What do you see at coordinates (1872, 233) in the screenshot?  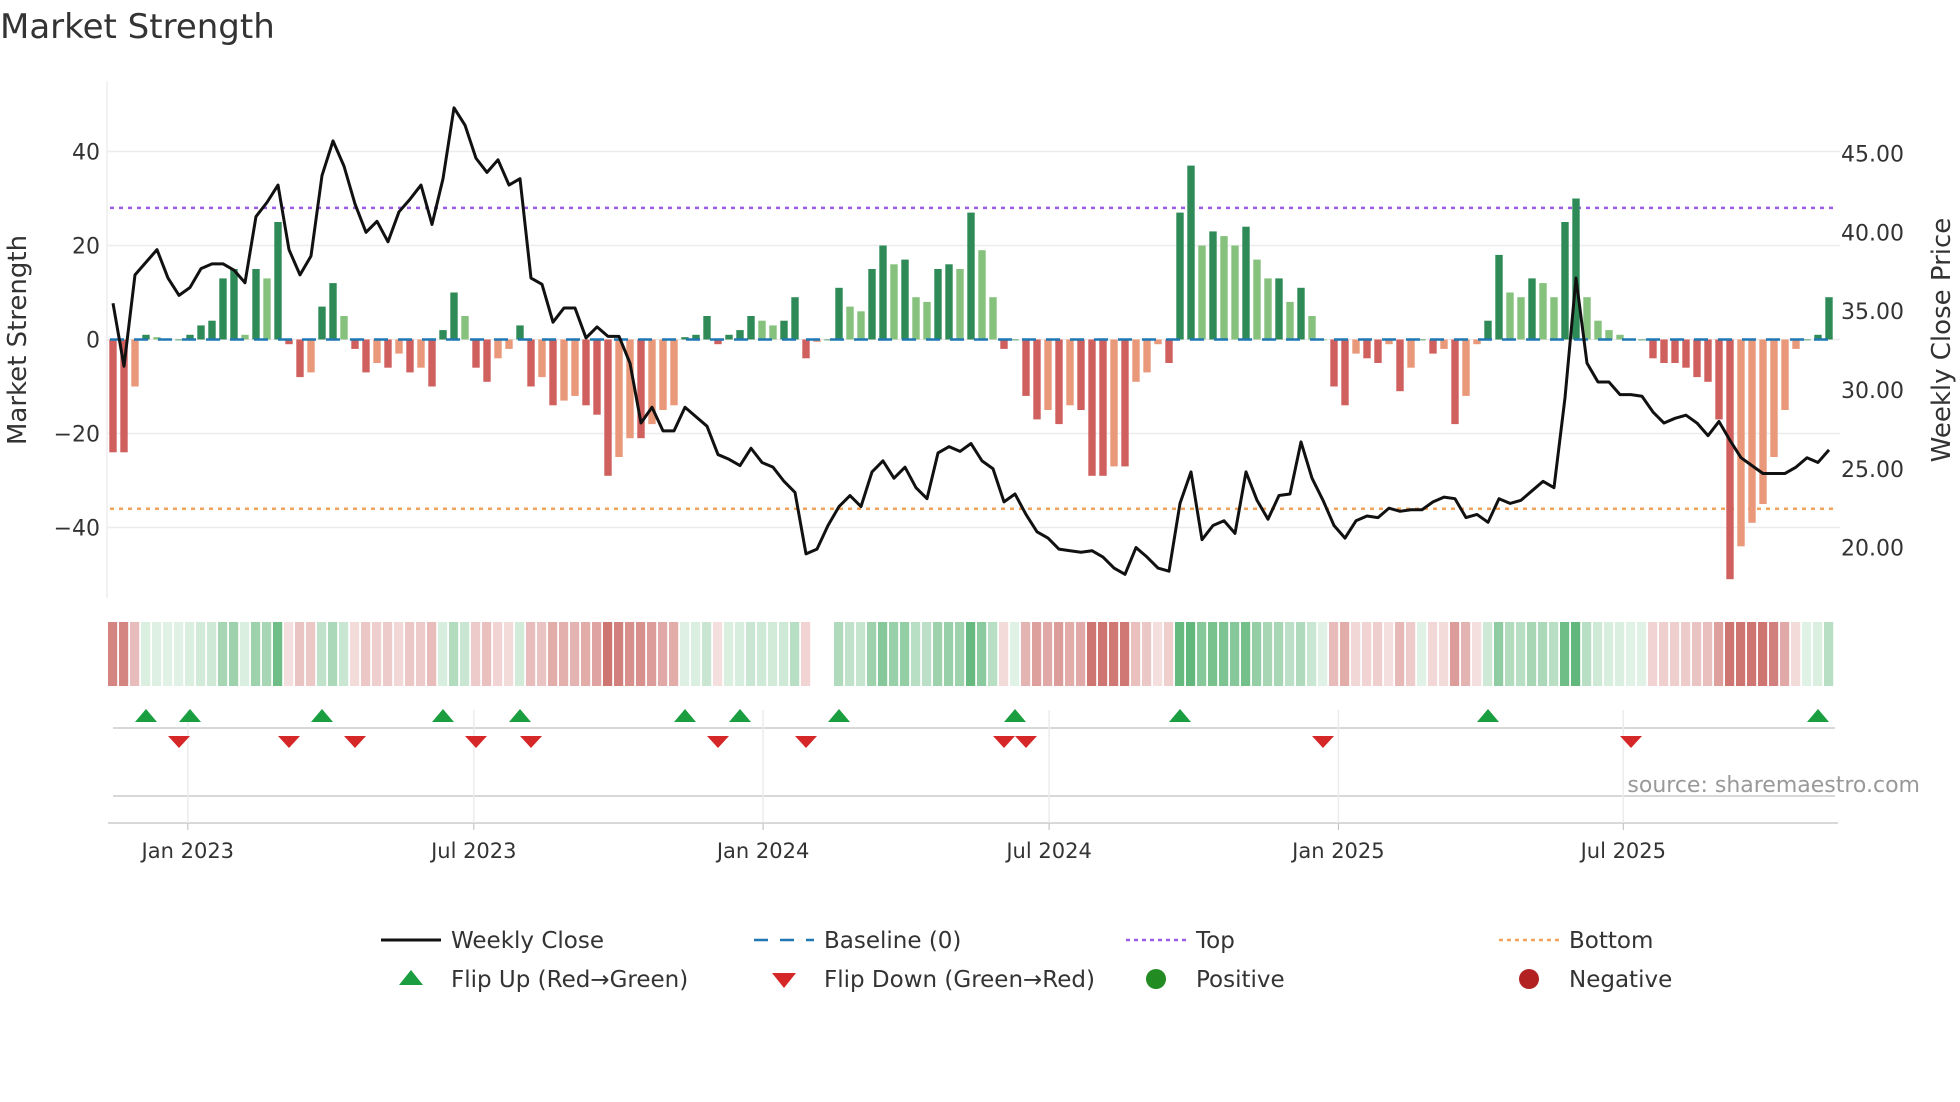 I see `right-tick-label: 40.00` at bounding box center [1872, 233].